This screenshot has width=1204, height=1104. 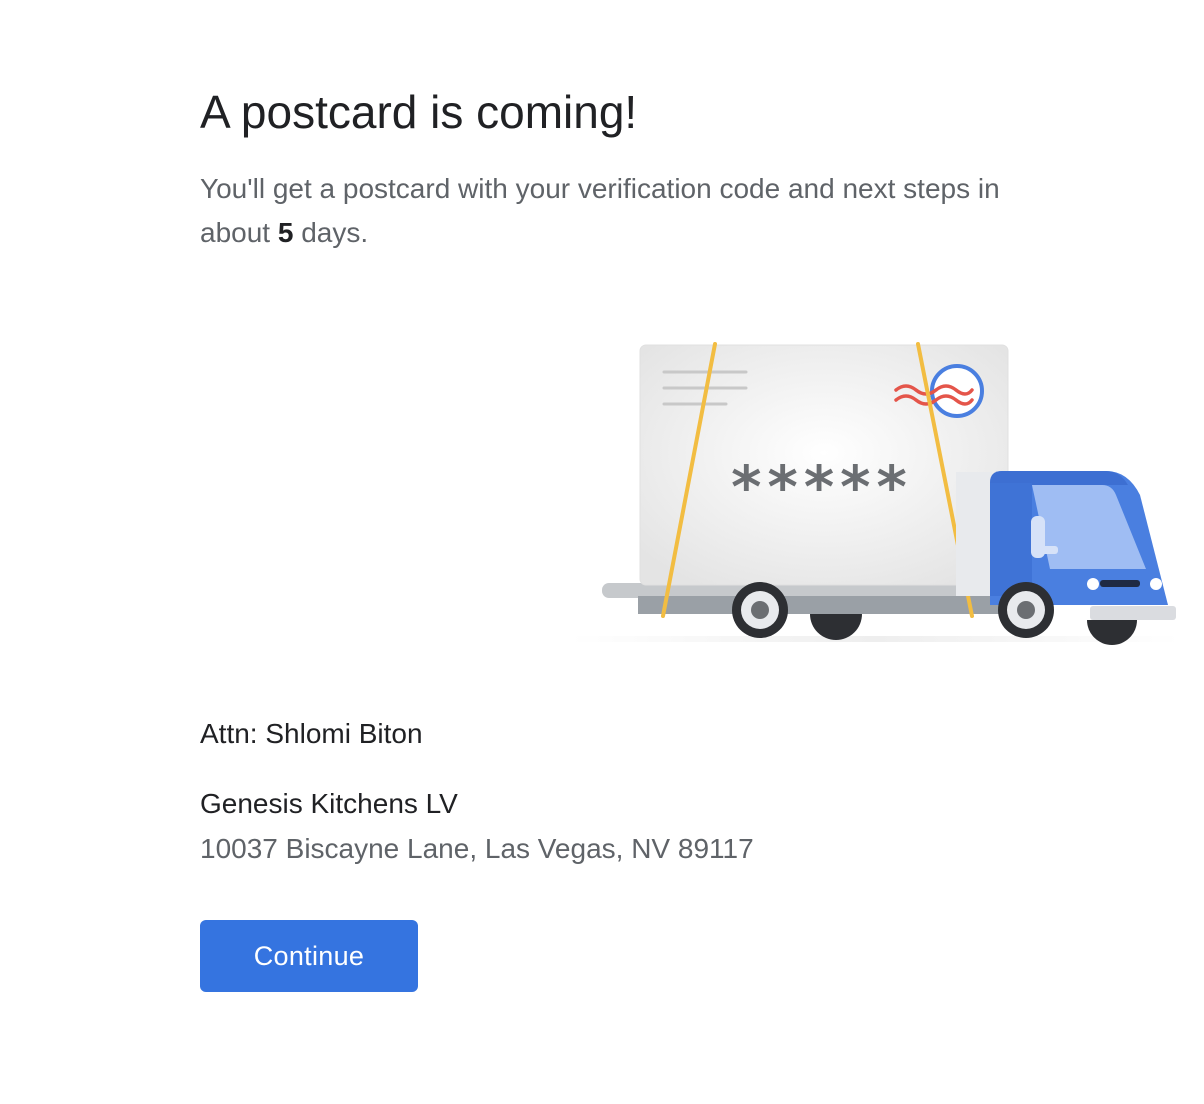 What do you see at coordinates (329, 803) in the screenshot?
I see `business-name: Genesis Kitchens LV` at bounding box center [329, 803].